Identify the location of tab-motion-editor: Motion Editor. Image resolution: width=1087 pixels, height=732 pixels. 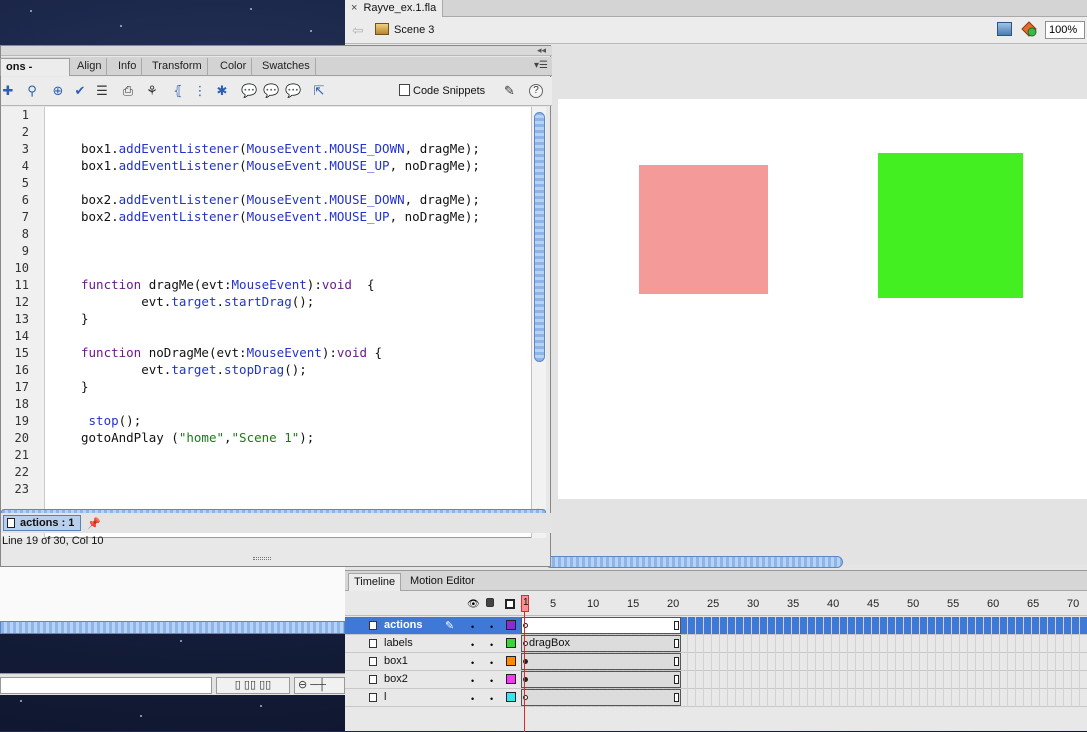
(442, 582).